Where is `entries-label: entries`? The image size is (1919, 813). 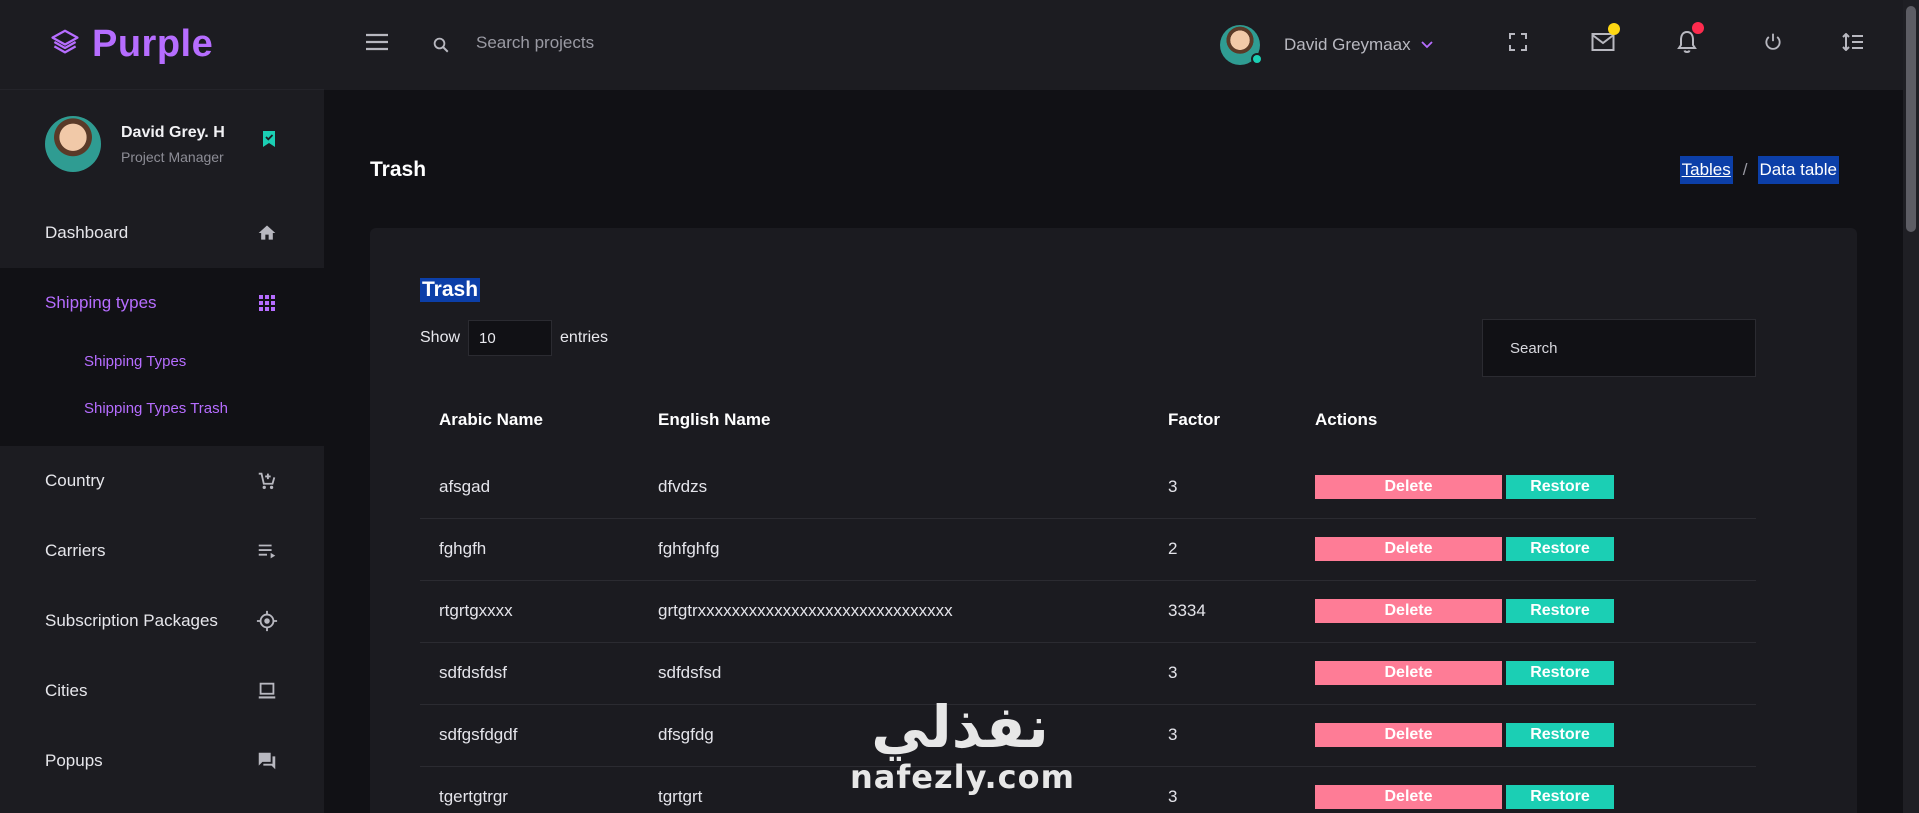 entries-label: entries is located at coordinates (584, 337).